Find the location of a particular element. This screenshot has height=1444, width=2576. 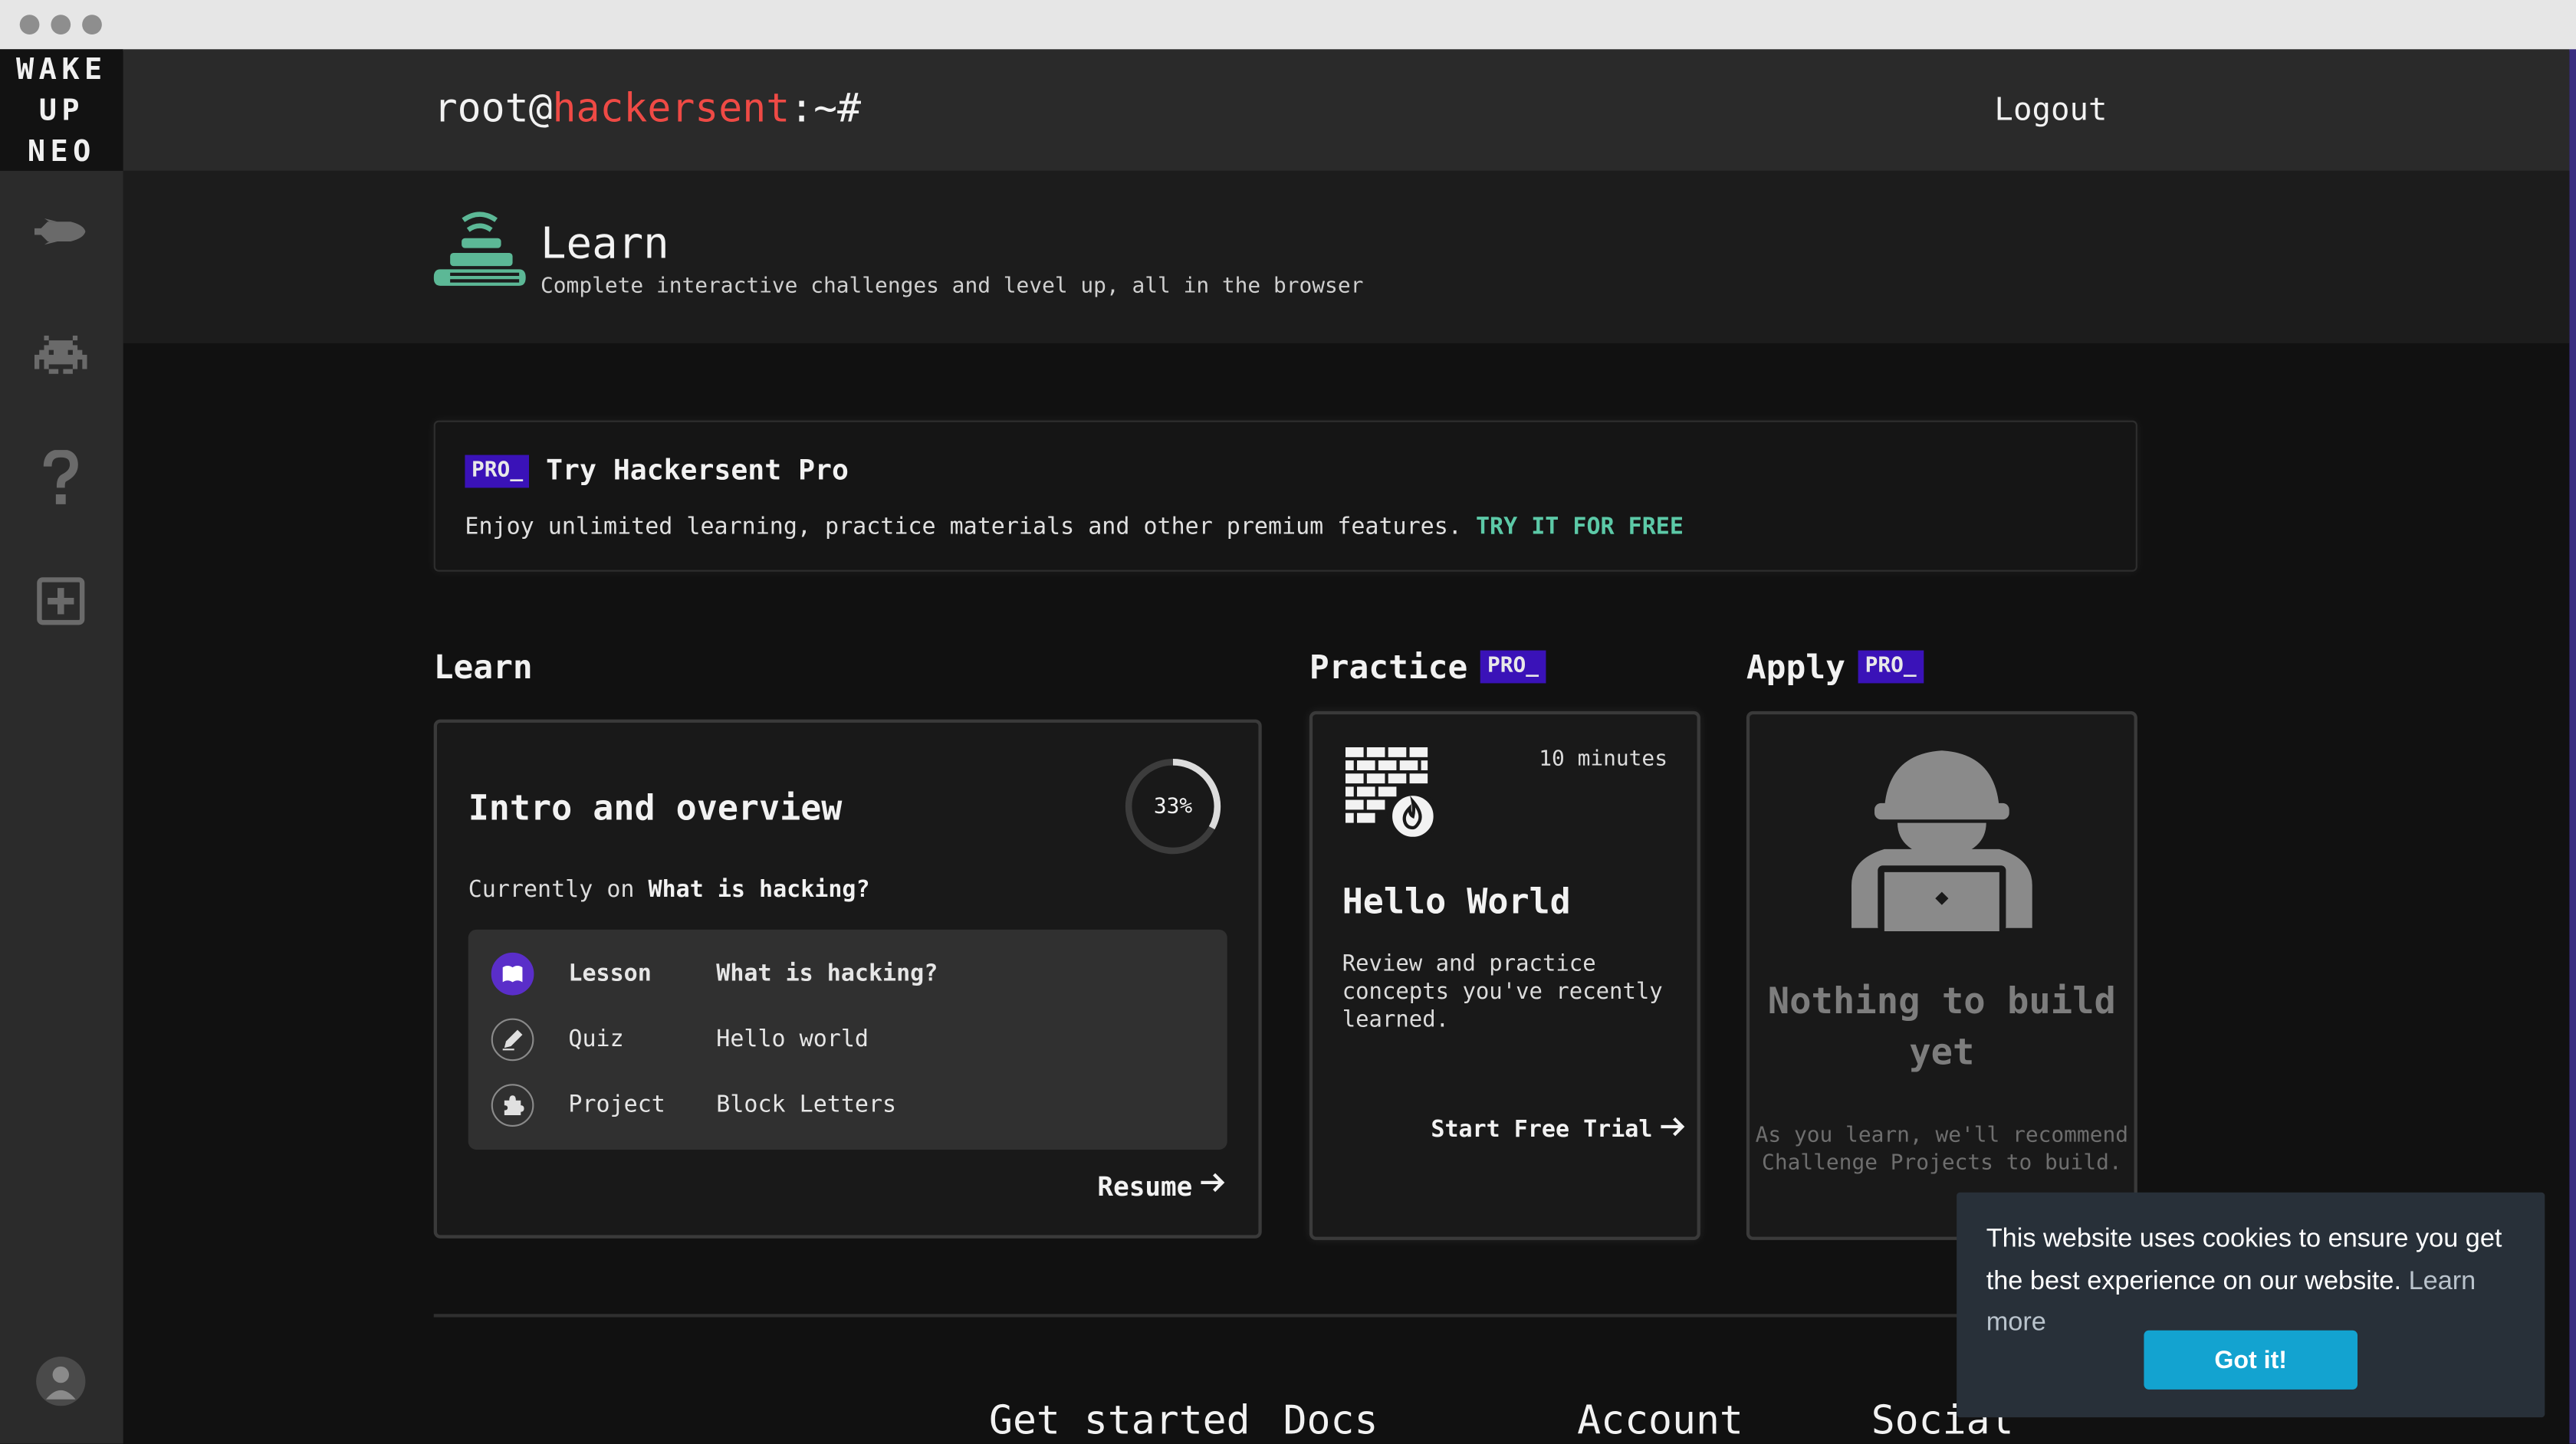

list-item: Lesson What is hacking? is located at coordinates (844, 974).